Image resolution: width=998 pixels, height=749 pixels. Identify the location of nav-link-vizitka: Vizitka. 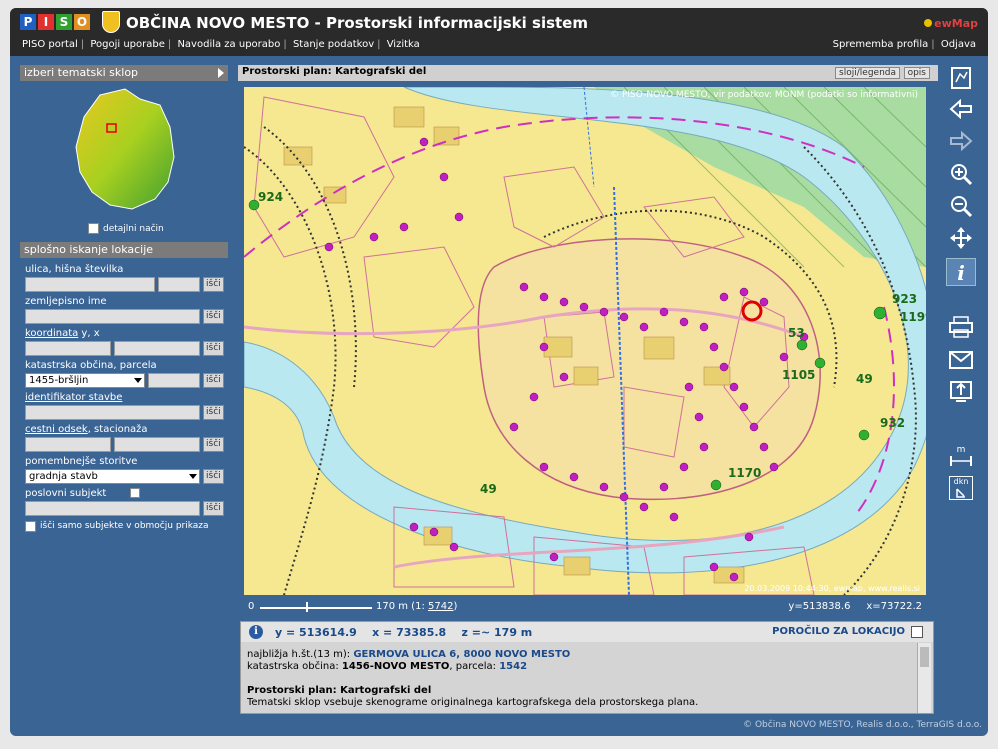
(403, 44).